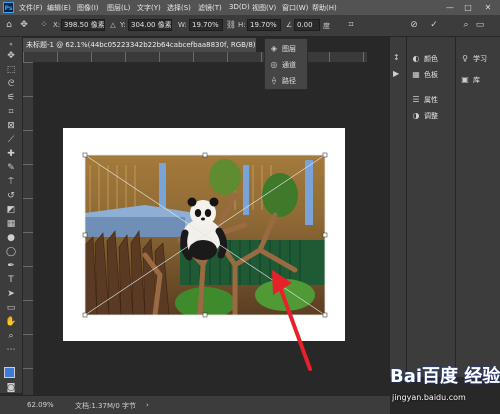 This screenshot has width=500, height=414. I want to click on dock-item-label: 色板, so click(431, 75).